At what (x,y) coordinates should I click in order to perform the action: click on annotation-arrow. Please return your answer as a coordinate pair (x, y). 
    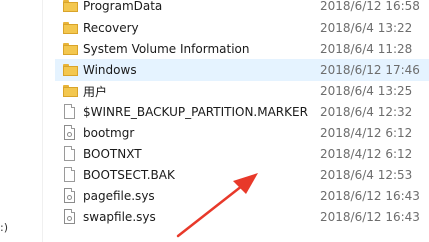
    Looking at the image, I should click on (217, 205).